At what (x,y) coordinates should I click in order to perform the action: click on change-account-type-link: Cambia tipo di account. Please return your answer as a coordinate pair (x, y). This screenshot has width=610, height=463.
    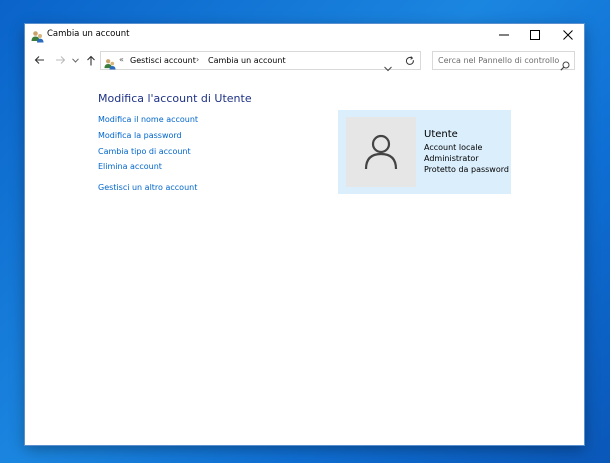
    Looking at the image, I should click on (144, 151).